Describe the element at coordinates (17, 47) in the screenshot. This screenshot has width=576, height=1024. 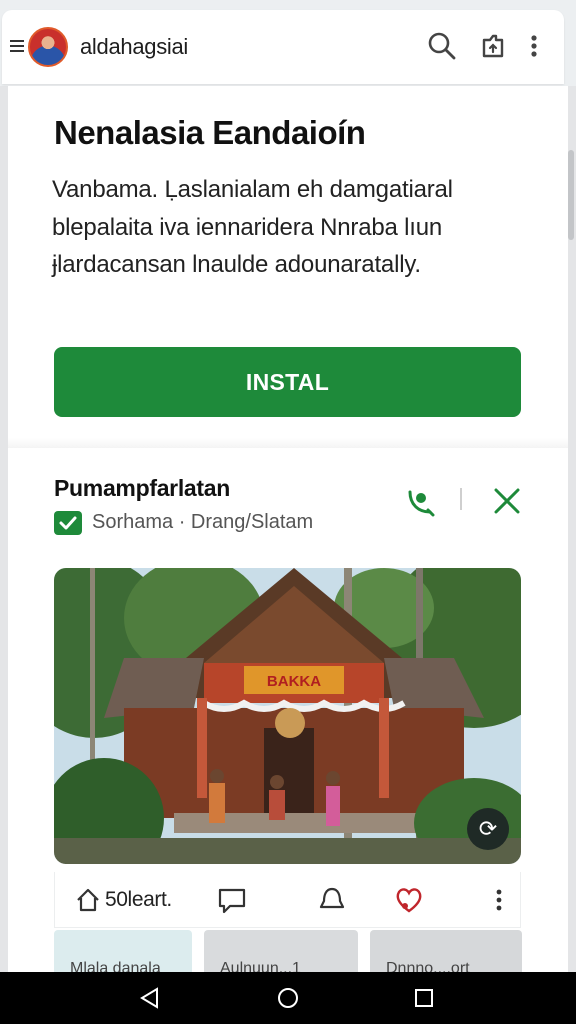
I see `menu-icon` at that location.